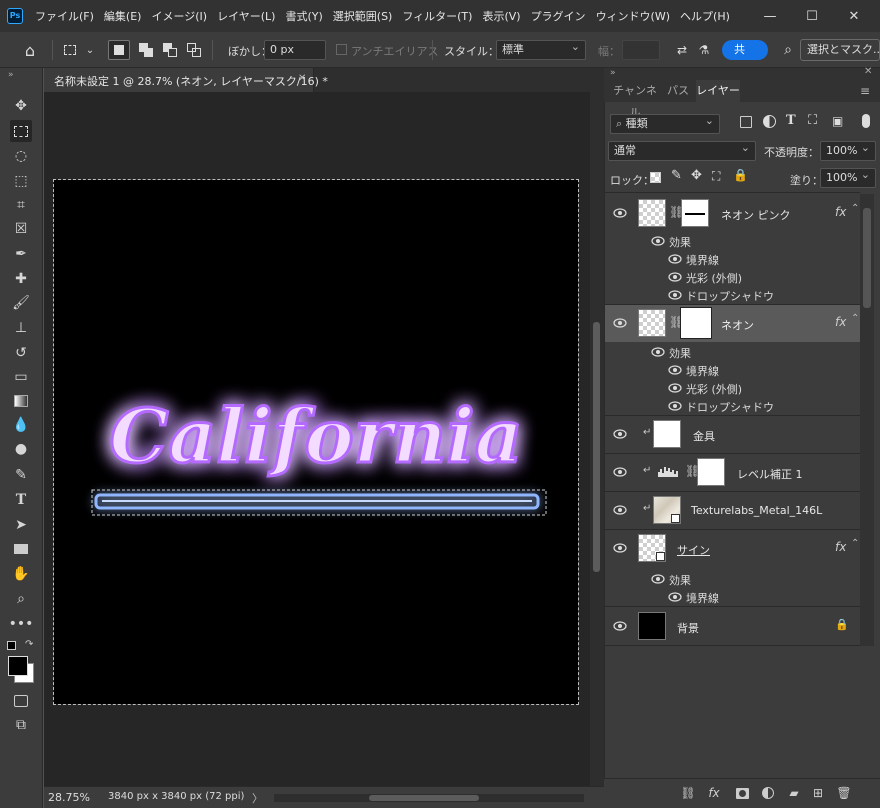 The width and height of the screenshot is (880, 808). I want to click on more-tools-icon: •••, so click(21, 624).